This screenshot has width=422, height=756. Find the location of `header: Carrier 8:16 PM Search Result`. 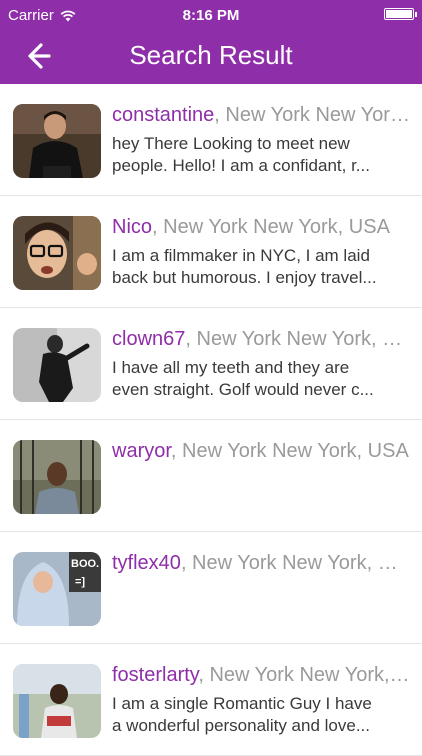

header: Carrier 8:16 PM Search Result is located at coordinates (211, 42).